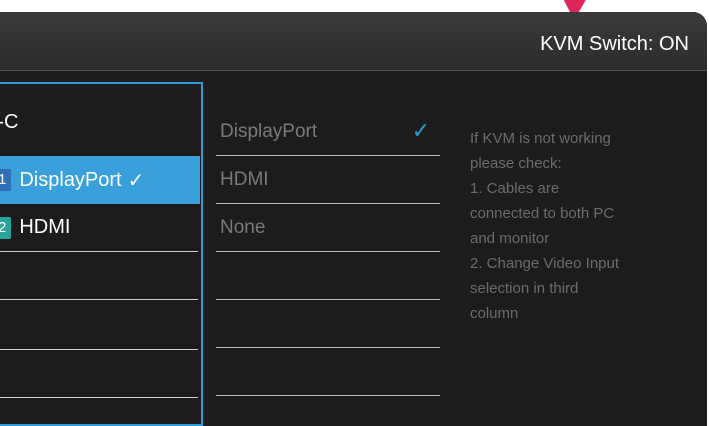 The width and height of the screenshot is (709, 426). I want to click on input-item-displayport: B1 DisplayPort ✓, so click(100, 180).